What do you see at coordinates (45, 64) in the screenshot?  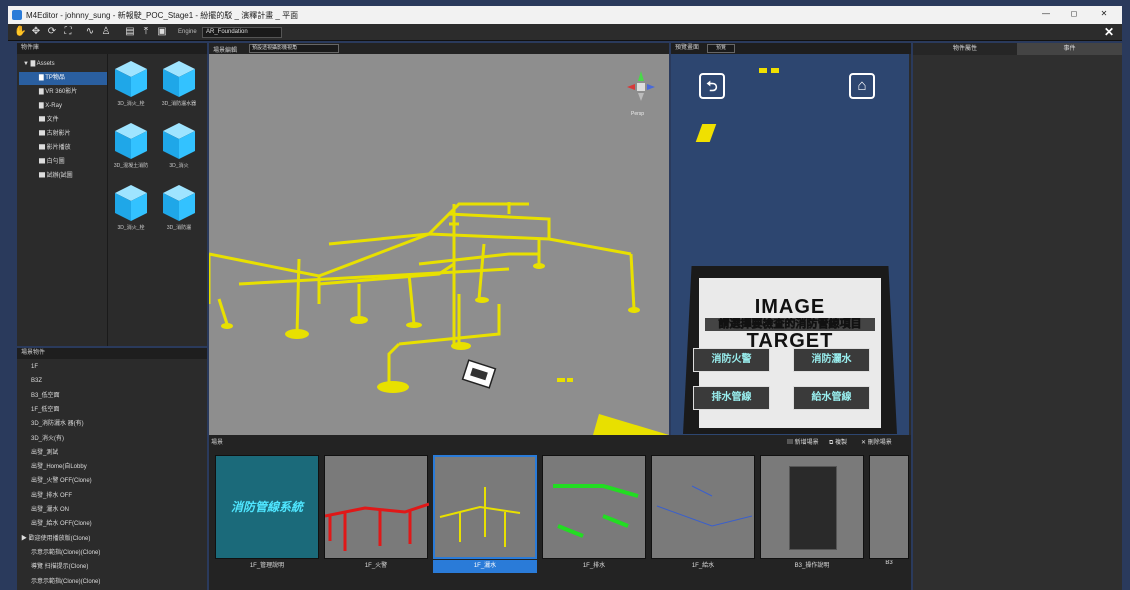 I see `tree-root-label: Assets` at bounding box center [45, 64].